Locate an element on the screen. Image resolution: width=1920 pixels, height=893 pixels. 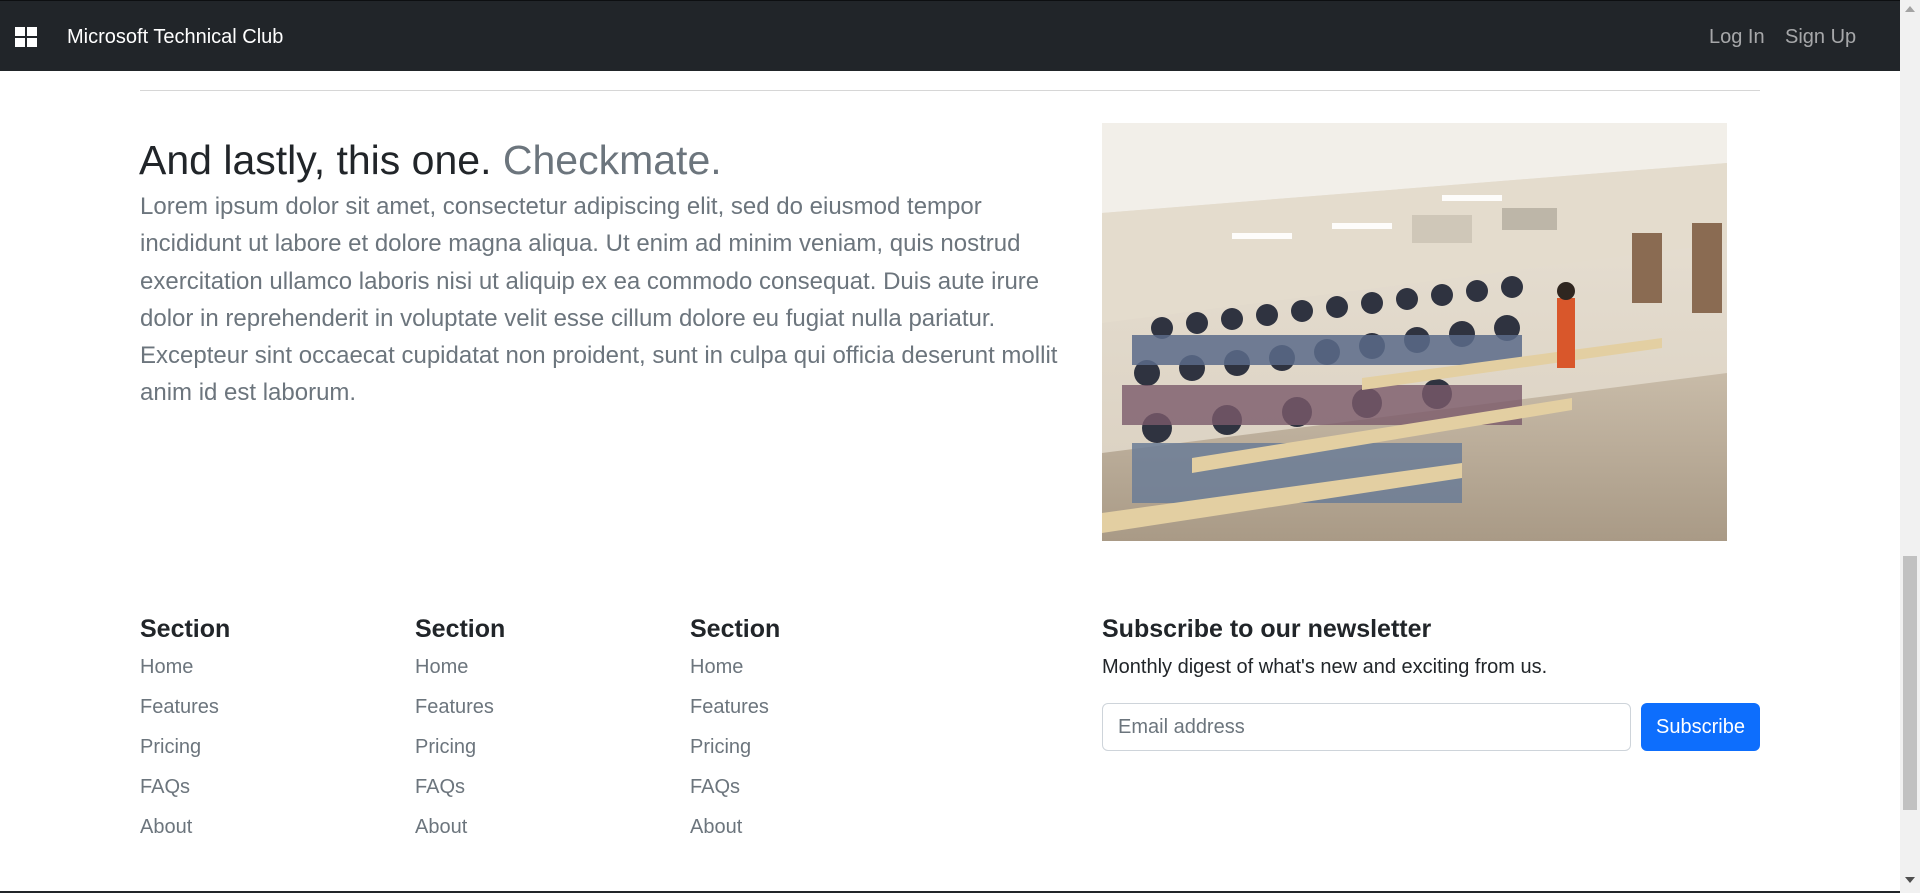
login-link: Log In is located at coordinates (1737, 37).